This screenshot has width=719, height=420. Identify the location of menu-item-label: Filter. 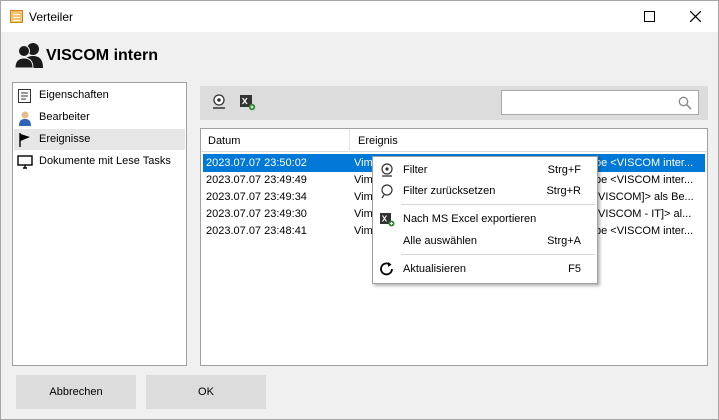
(415, 170).